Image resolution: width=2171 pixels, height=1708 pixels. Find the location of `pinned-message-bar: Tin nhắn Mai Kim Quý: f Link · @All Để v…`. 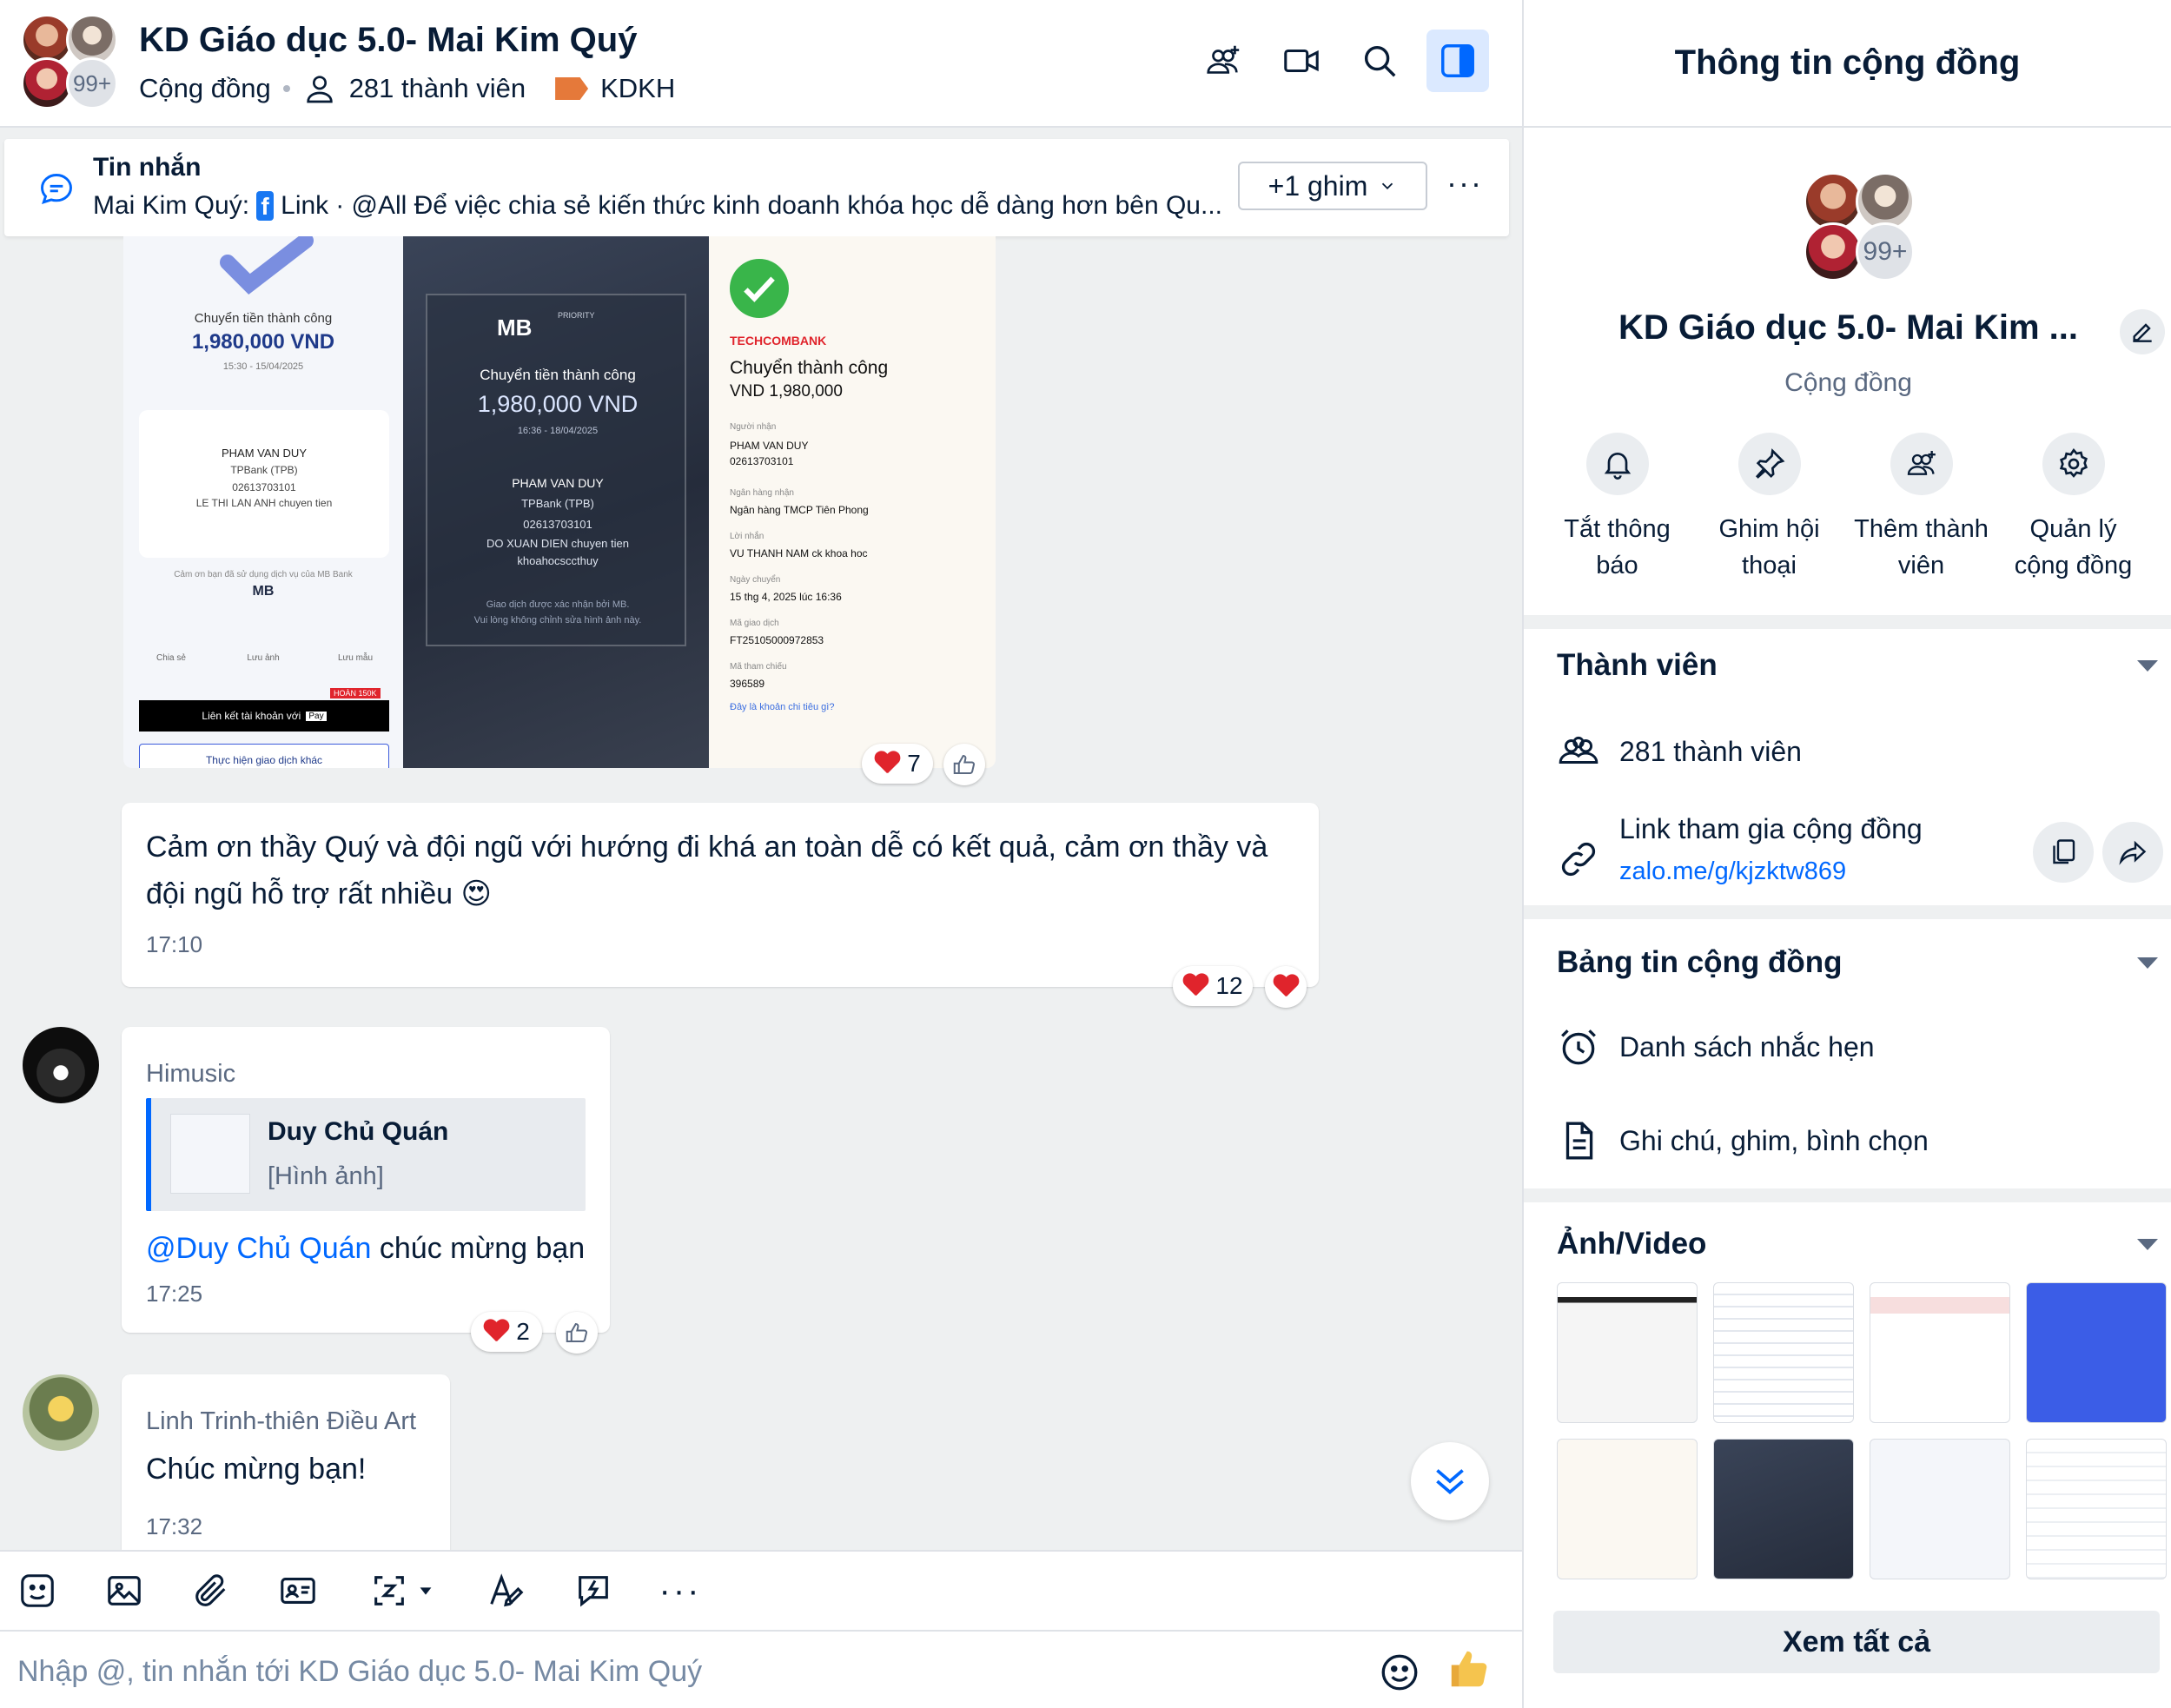

pinned-message-bar: Tin nhắn Mai Kim Quý: f Link · @All Để v… is located at coordinates (756, 187).